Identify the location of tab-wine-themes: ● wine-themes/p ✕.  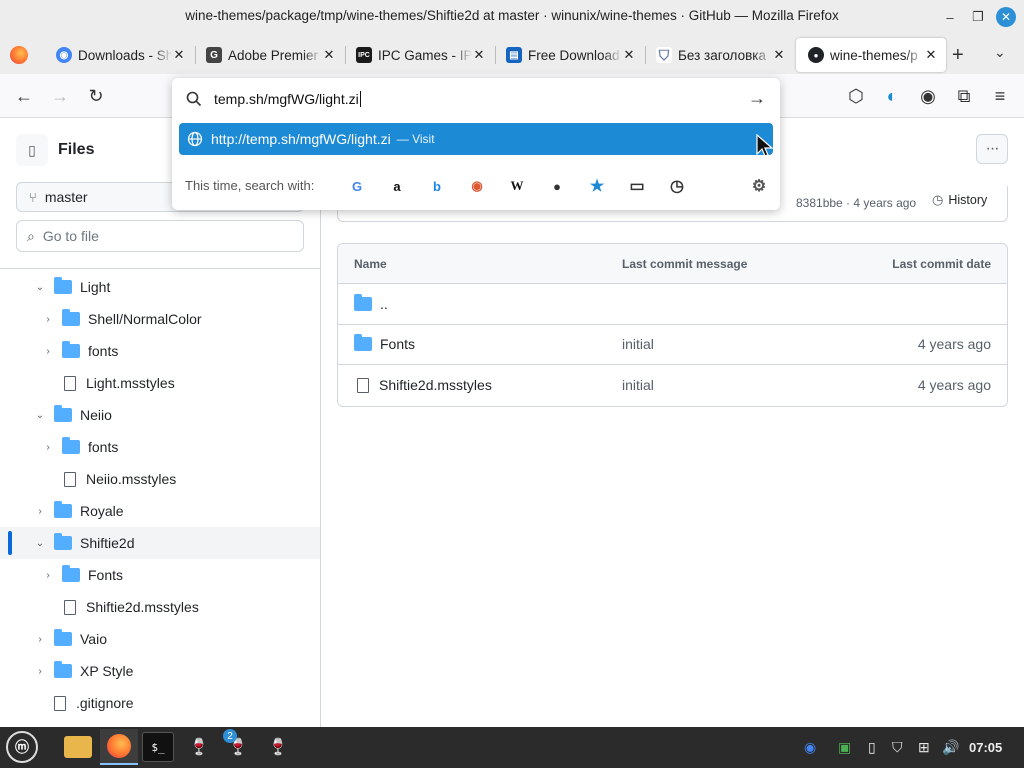
(871, 55).